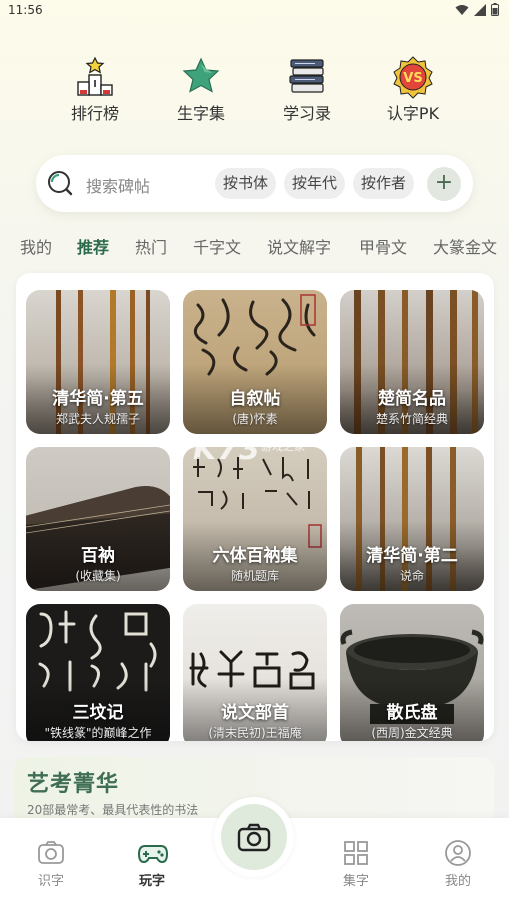 The height and width of the screenshot is (905, 509). What do you see at coordinates (299, 246) in the screenshot?
I see `tab-shuowen: 说文解字` at bounding box center [299, 246].